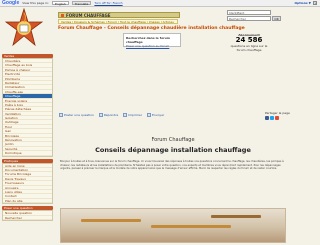 The image size is (320, 245). Describe the element at coordinates (149, 115) in the screenshot. I see `mail-icon` at that location.